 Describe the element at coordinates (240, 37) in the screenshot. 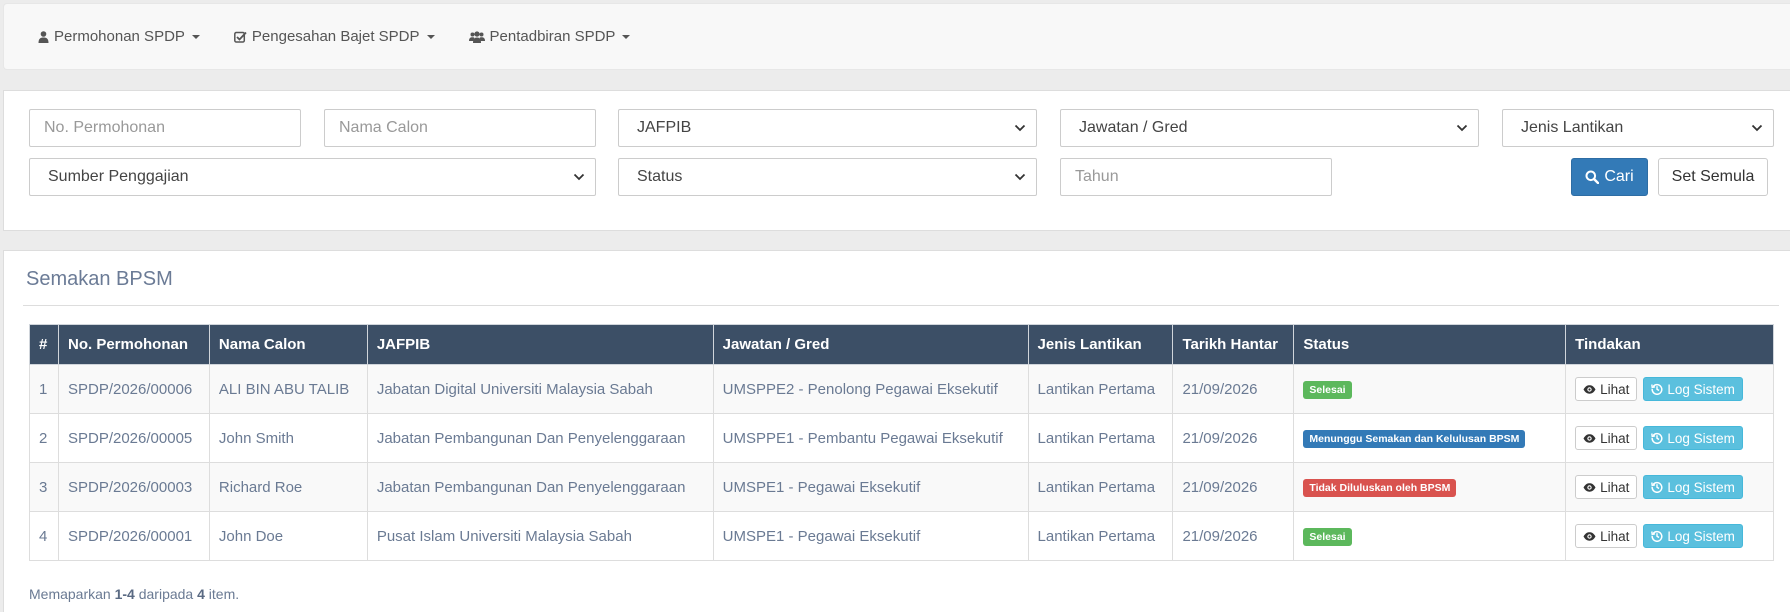

I see `check-square-icon` at that location.